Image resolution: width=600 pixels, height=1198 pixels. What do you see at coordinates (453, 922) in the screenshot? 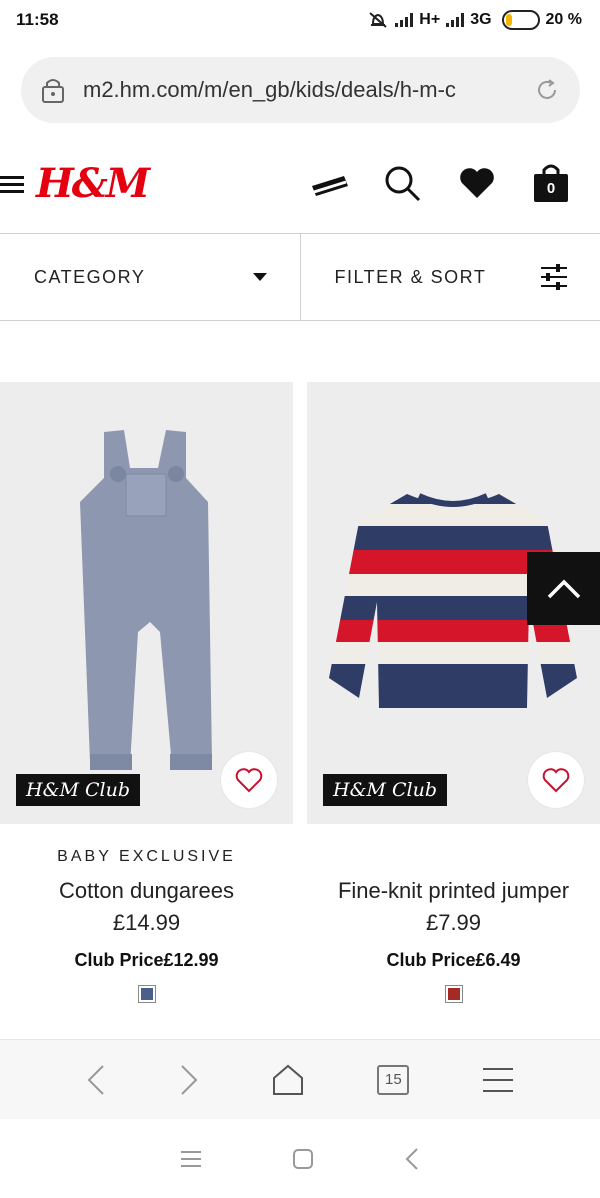
I see `product-price: £7.99` at bounding box center [453, 922].